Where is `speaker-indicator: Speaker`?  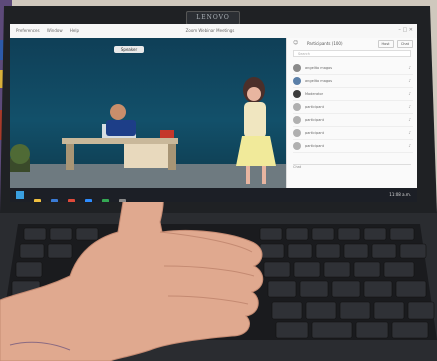 speaker-indicator: Speaker is located at coordinates (129, 49).